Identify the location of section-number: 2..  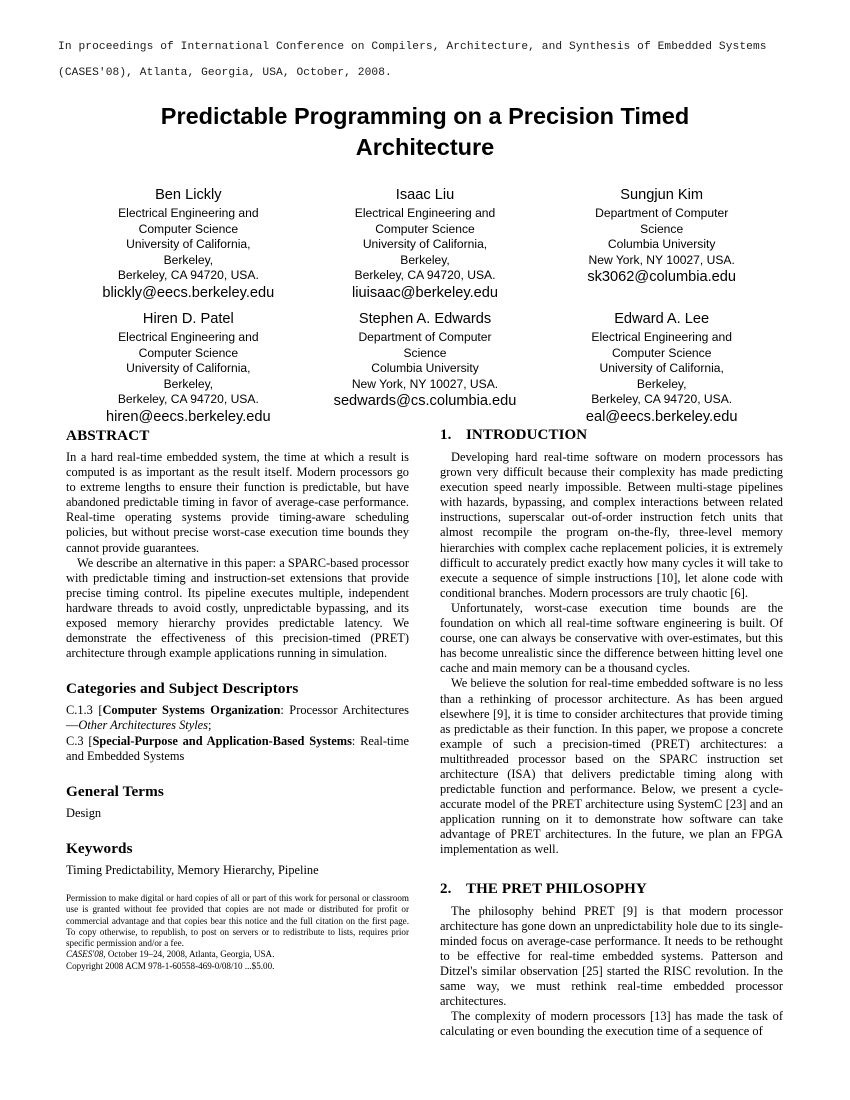
(446, 888).